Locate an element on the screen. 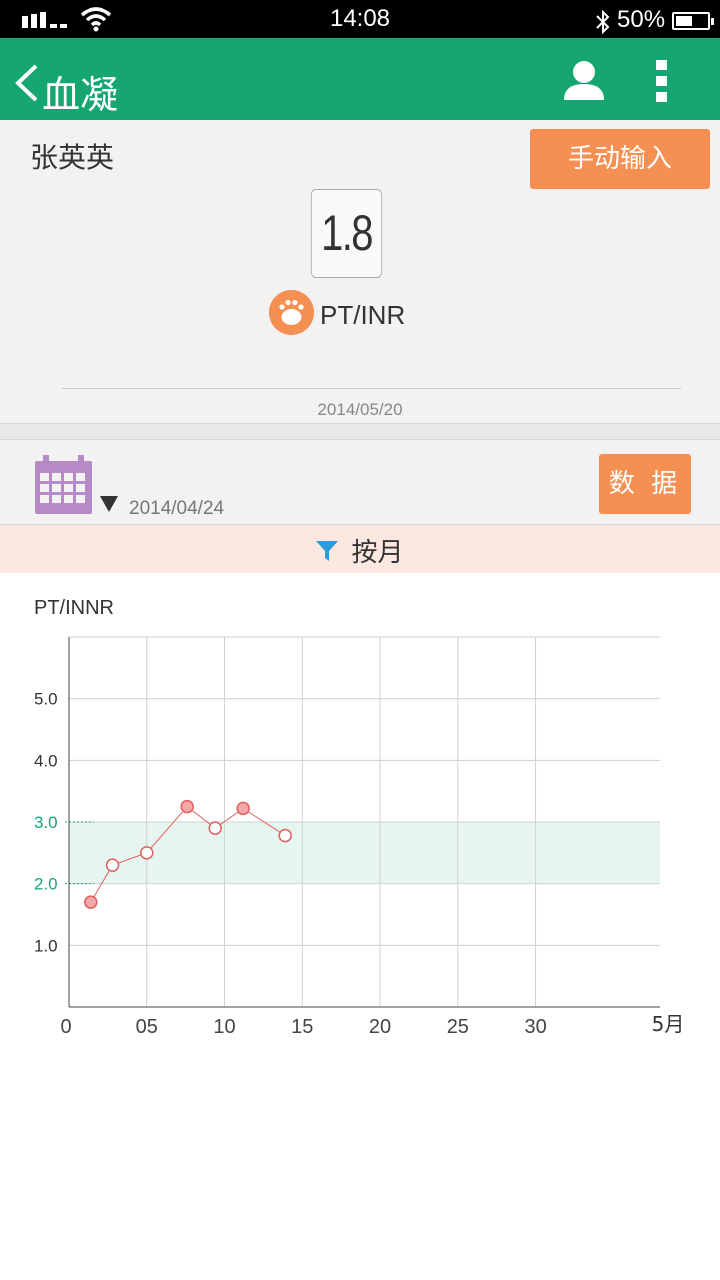  x-axis-unit-label: 5月 is located at coordinates (668, 1024).